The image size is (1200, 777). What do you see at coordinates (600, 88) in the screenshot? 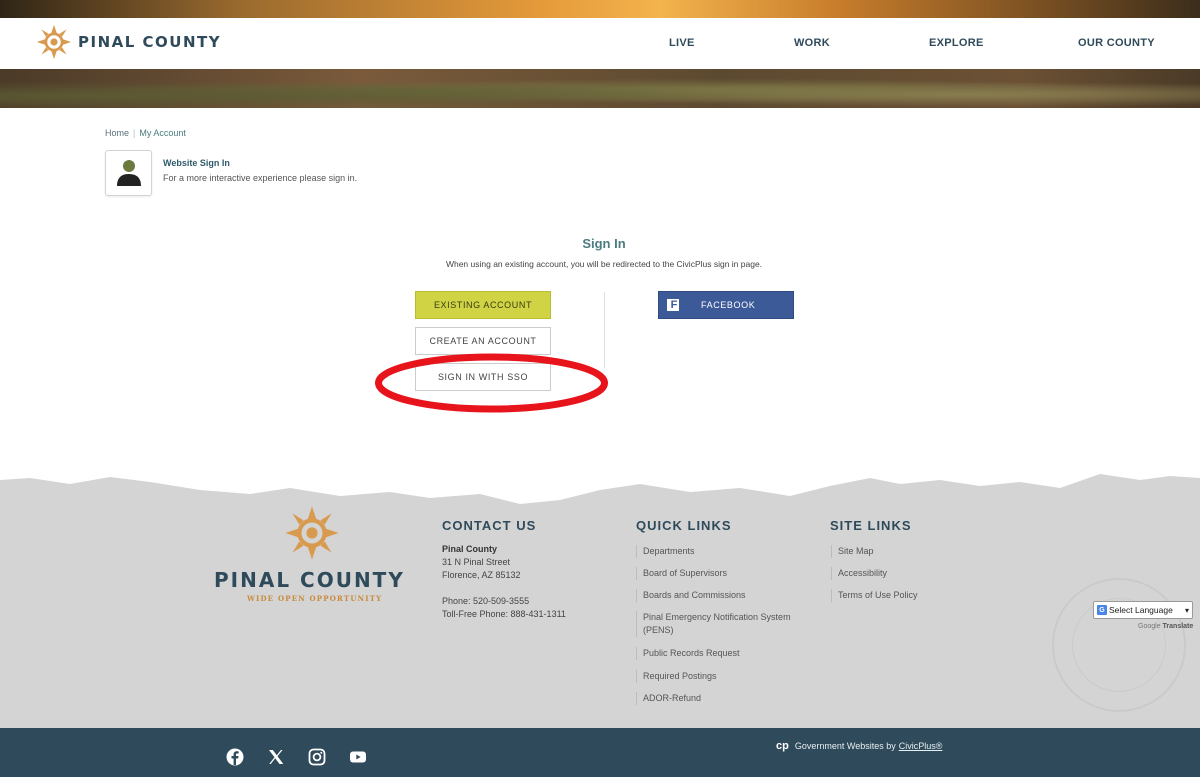
I see `hero-desert-strip` at bounding box center [600, 88].